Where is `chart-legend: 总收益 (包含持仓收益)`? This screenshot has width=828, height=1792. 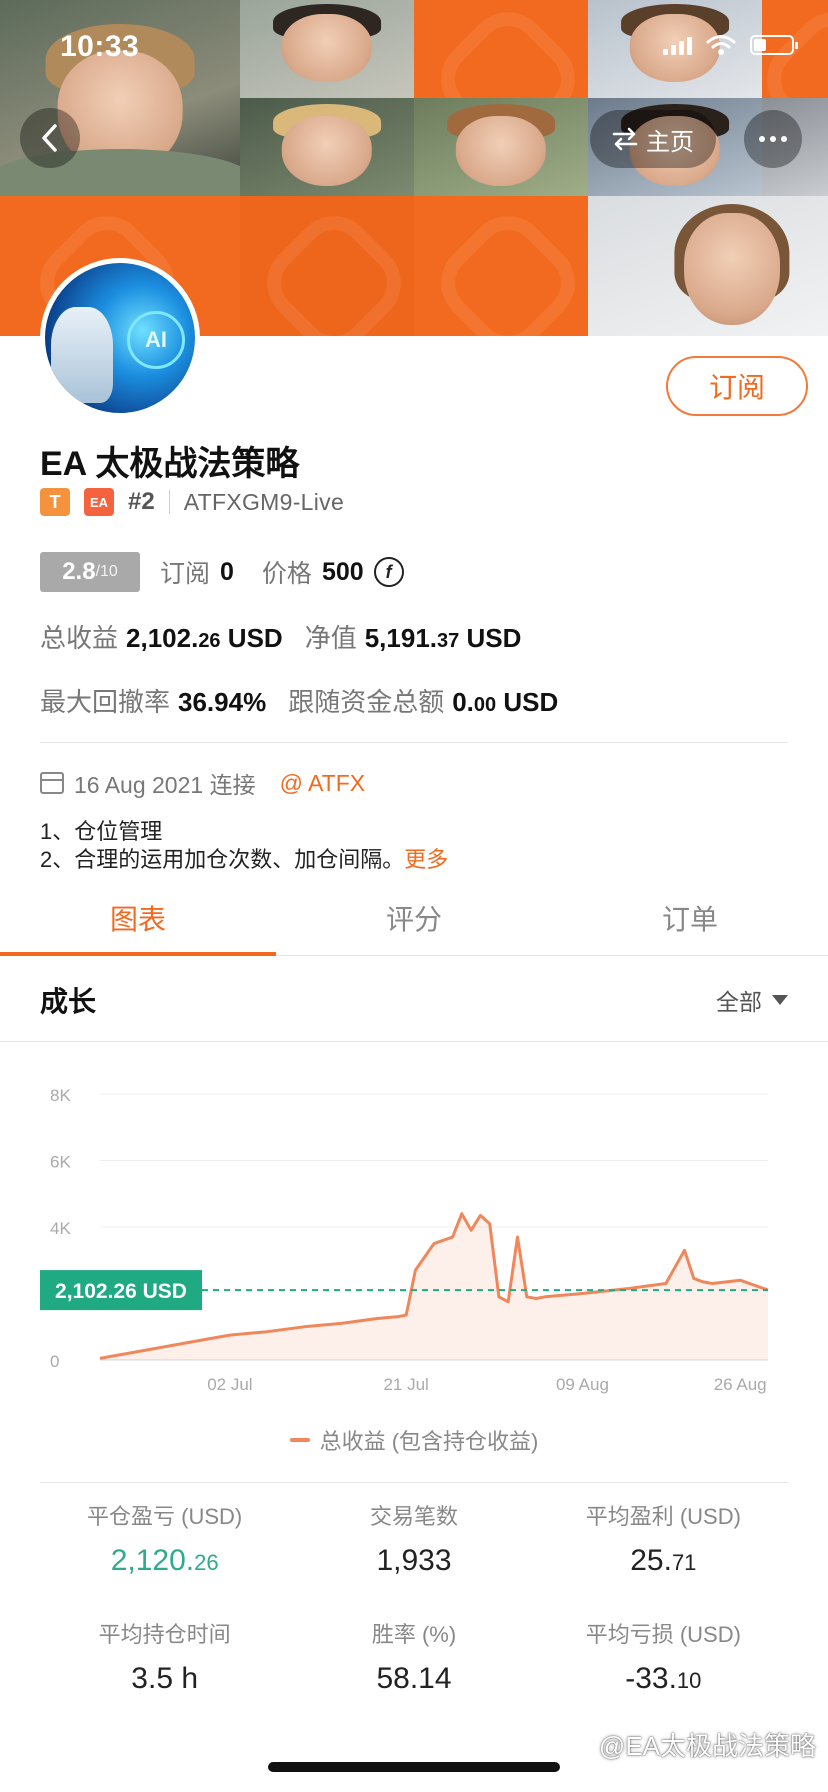 chart-legend: 总收益 (包含持仓收益) is located at coordinates (414, 1440).